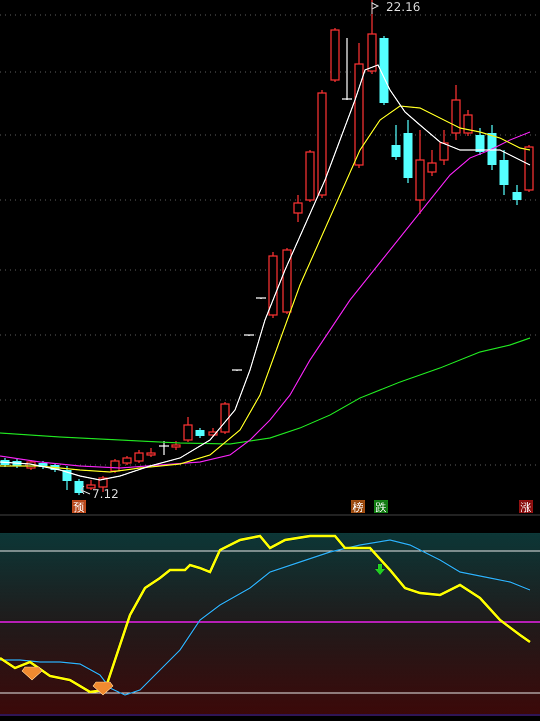 This screenshot has height=721, width=540. I want to click on low-marker-icon, so click(85, 490).